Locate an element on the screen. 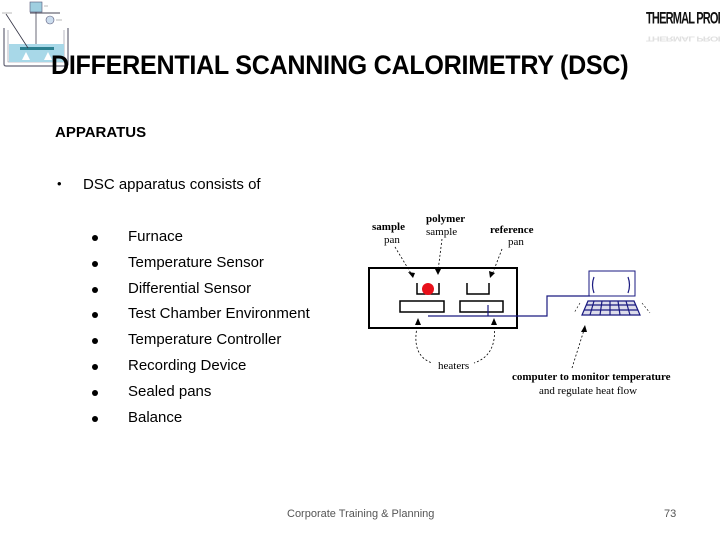 This screenshot has height=540, width=720. label-polymer-sample: sample is located at coordinates (441, 232).